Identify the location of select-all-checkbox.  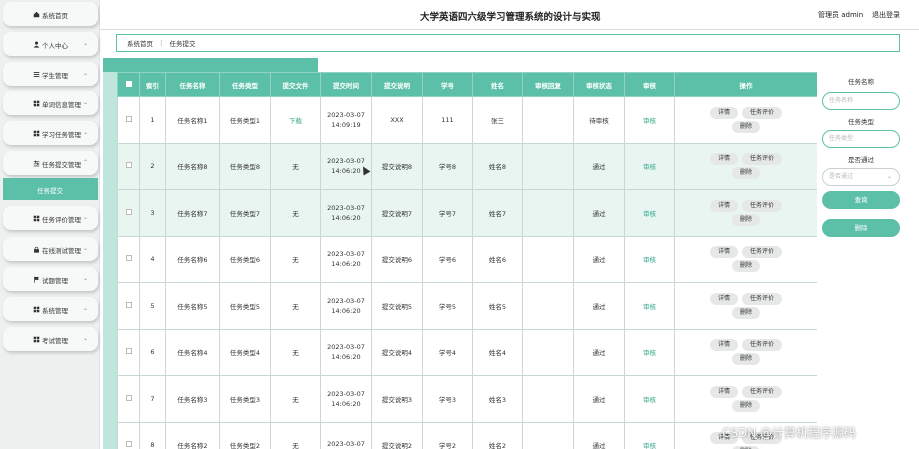
(128, 83).